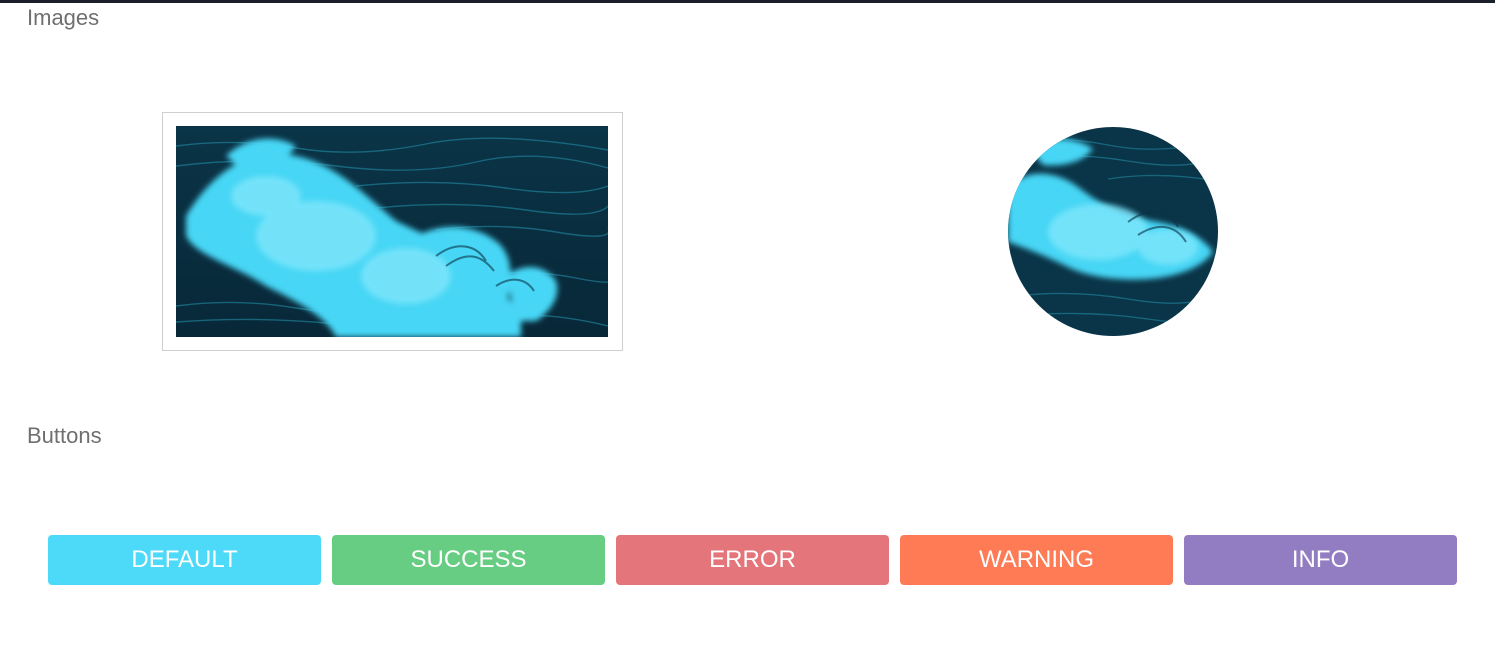  What do you see at coordinates (747, 1) in the screenshot?
I see `top-border` at bounding box center [747, 1].